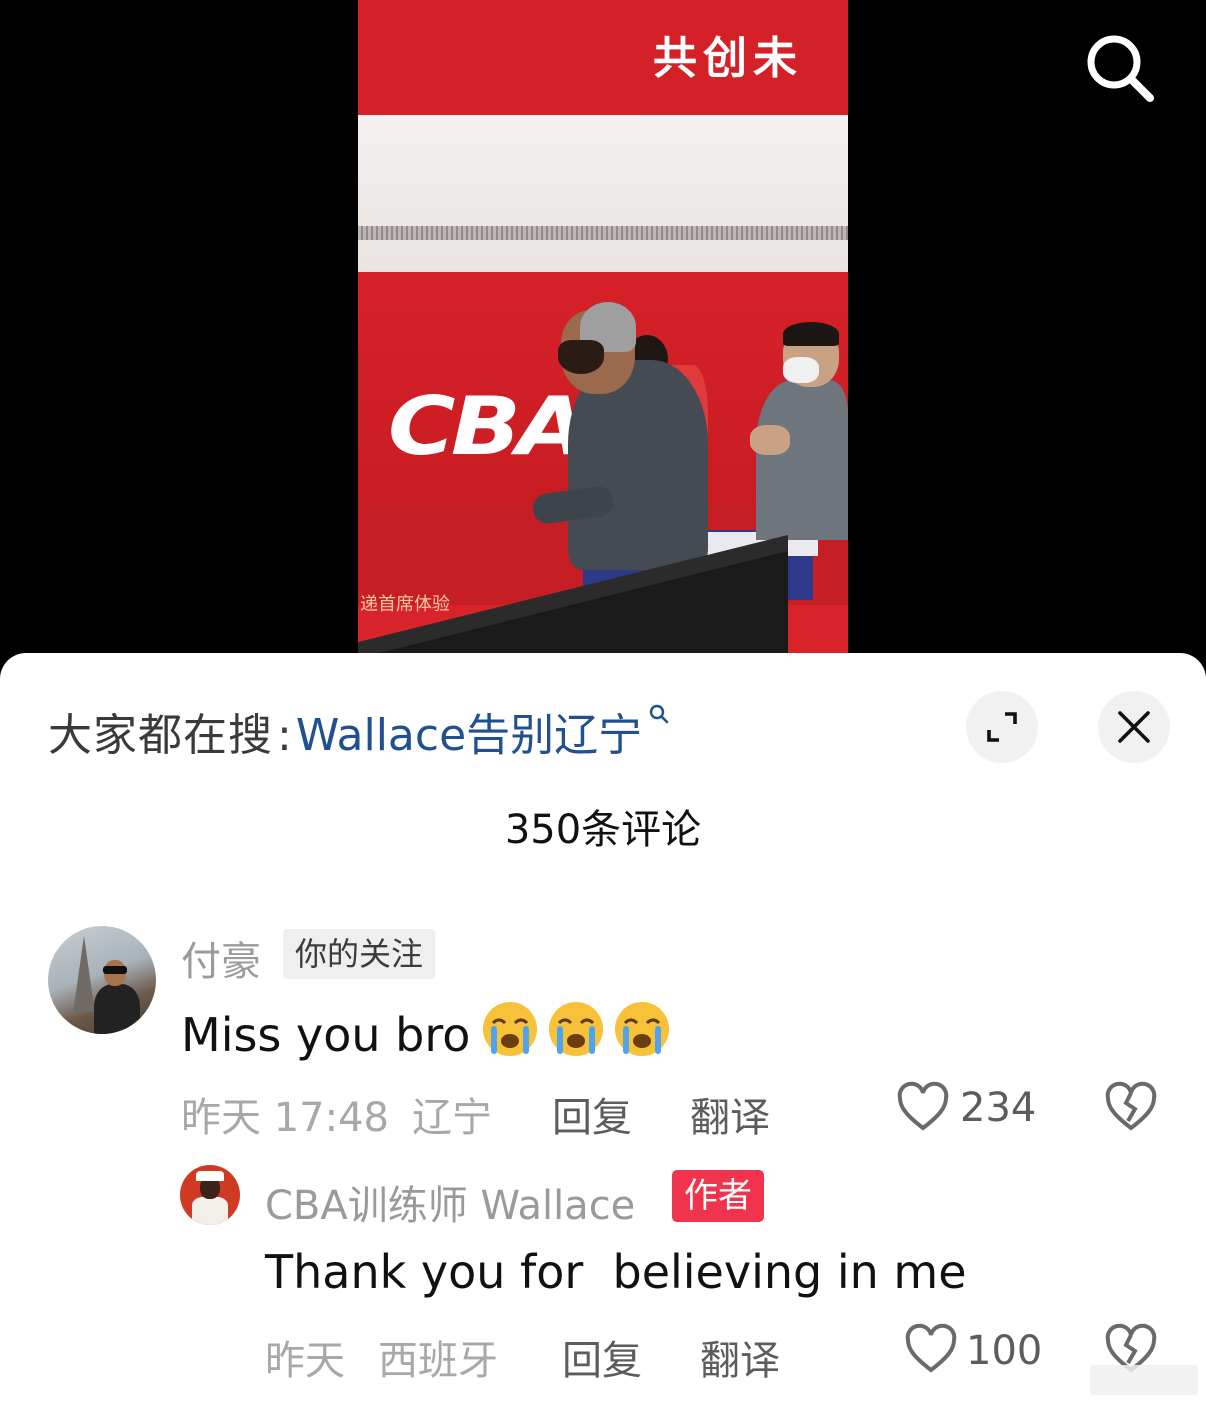  Describe the element at coordinates (221, 958) in the screenshot. I see `comment-author-name: 付豪` at that location.